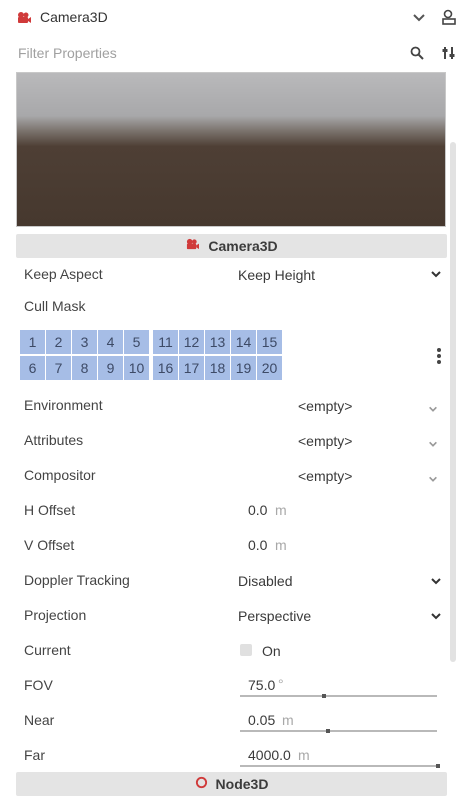 The width and height of the screenshot is (459, 796). Describe the element at coordinates (136, 342) in the screenshot. I see `cull-layer-5: 5` at that location.